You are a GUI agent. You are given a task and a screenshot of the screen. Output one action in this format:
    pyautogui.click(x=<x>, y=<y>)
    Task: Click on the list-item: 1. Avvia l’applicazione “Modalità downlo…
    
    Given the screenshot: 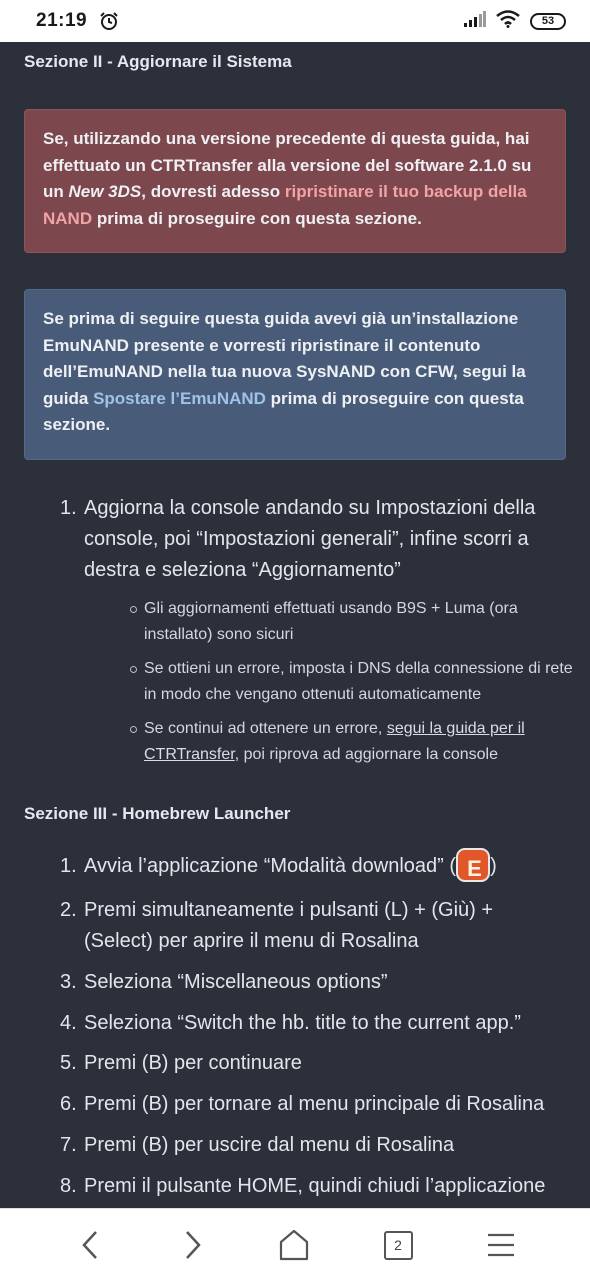 What is the action you would take?
    pyautogui.click(x=312, y=864)
    